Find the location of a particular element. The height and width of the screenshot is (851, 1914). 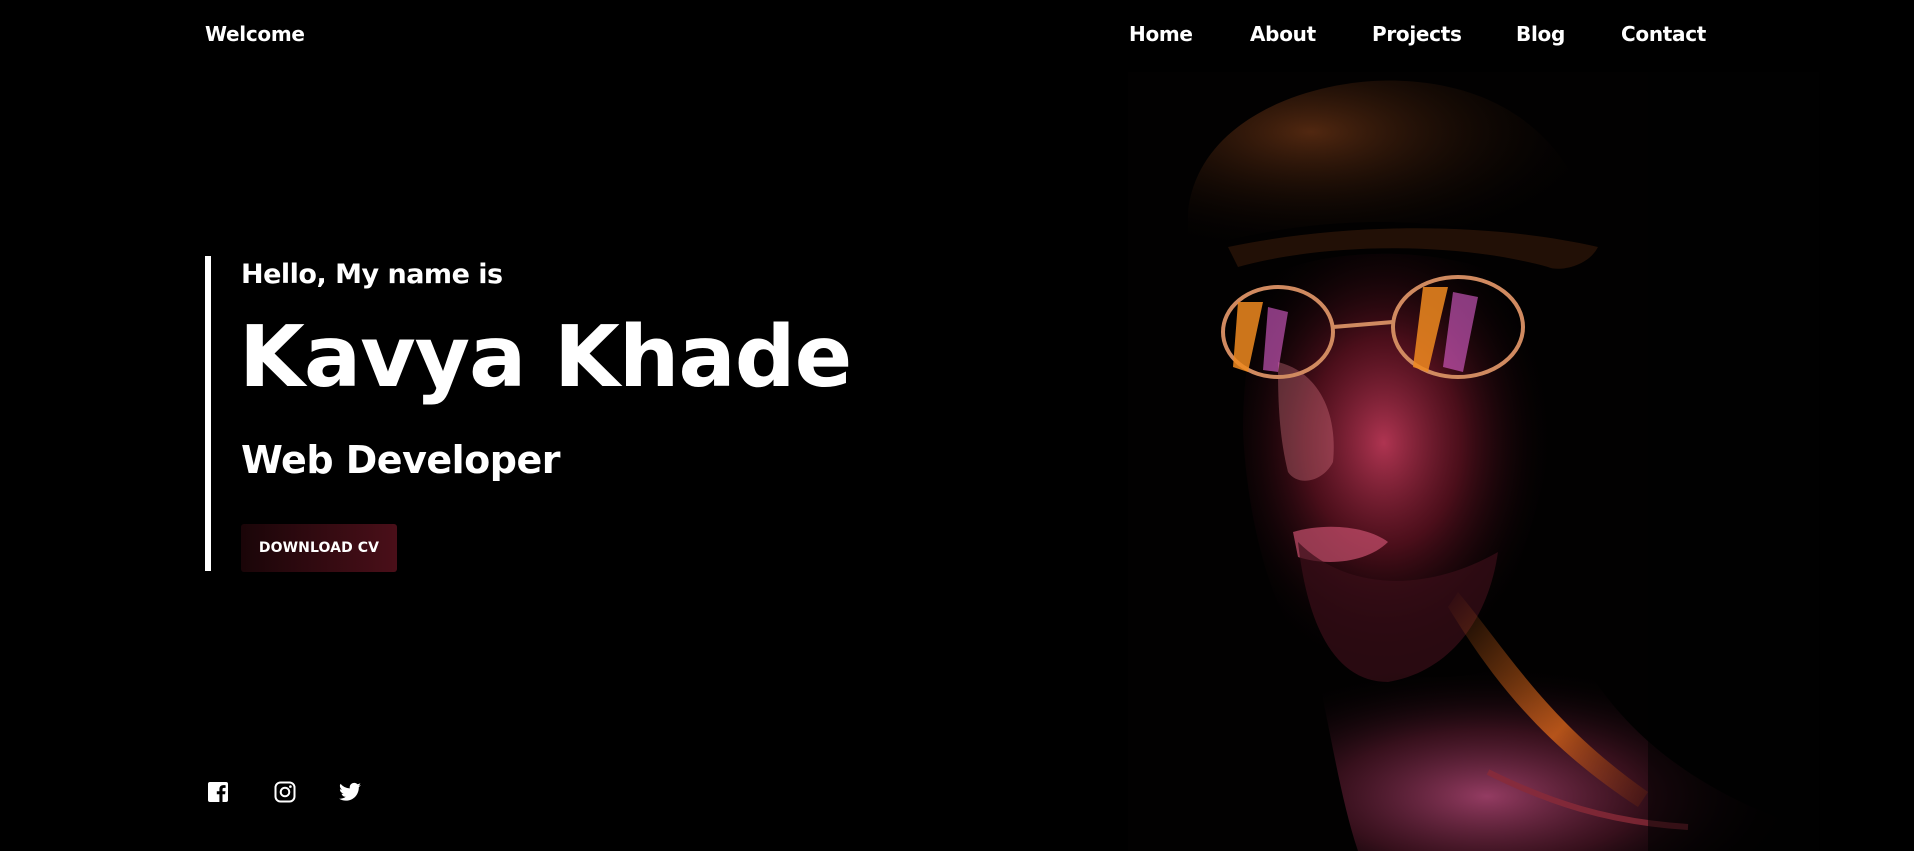

hero-name: Kavya Khade is located at coordinates (545, 357).